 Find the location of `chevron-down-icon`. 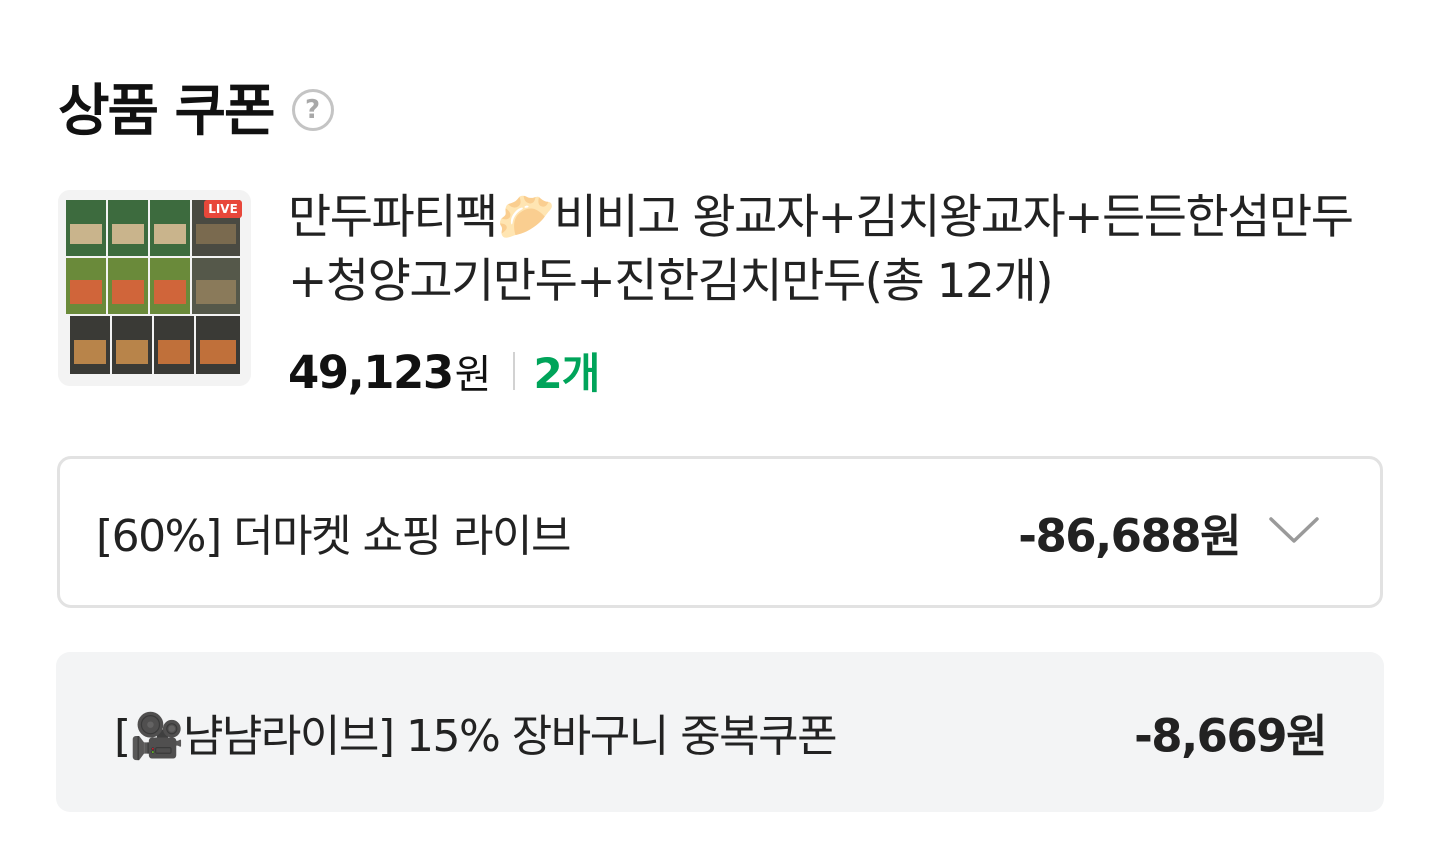

chevron-down-icon is located at coordinates (1294, 532).